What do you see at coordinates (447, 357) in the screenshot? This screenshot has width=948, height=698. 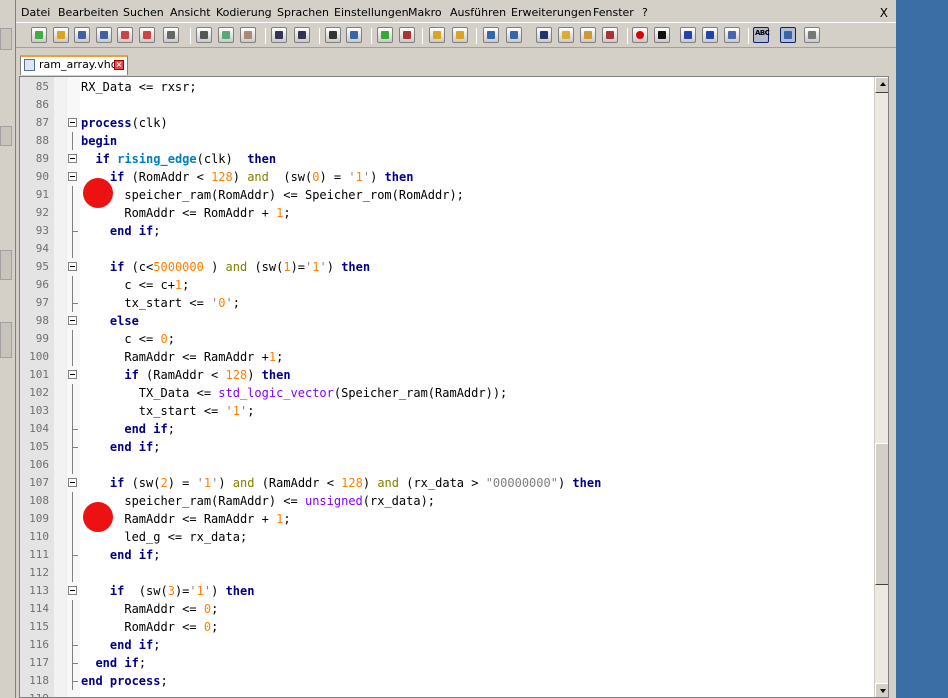 I see `code-line: 100 RamAddr <= RamAddr +1;` at bounding box center [447, 357].